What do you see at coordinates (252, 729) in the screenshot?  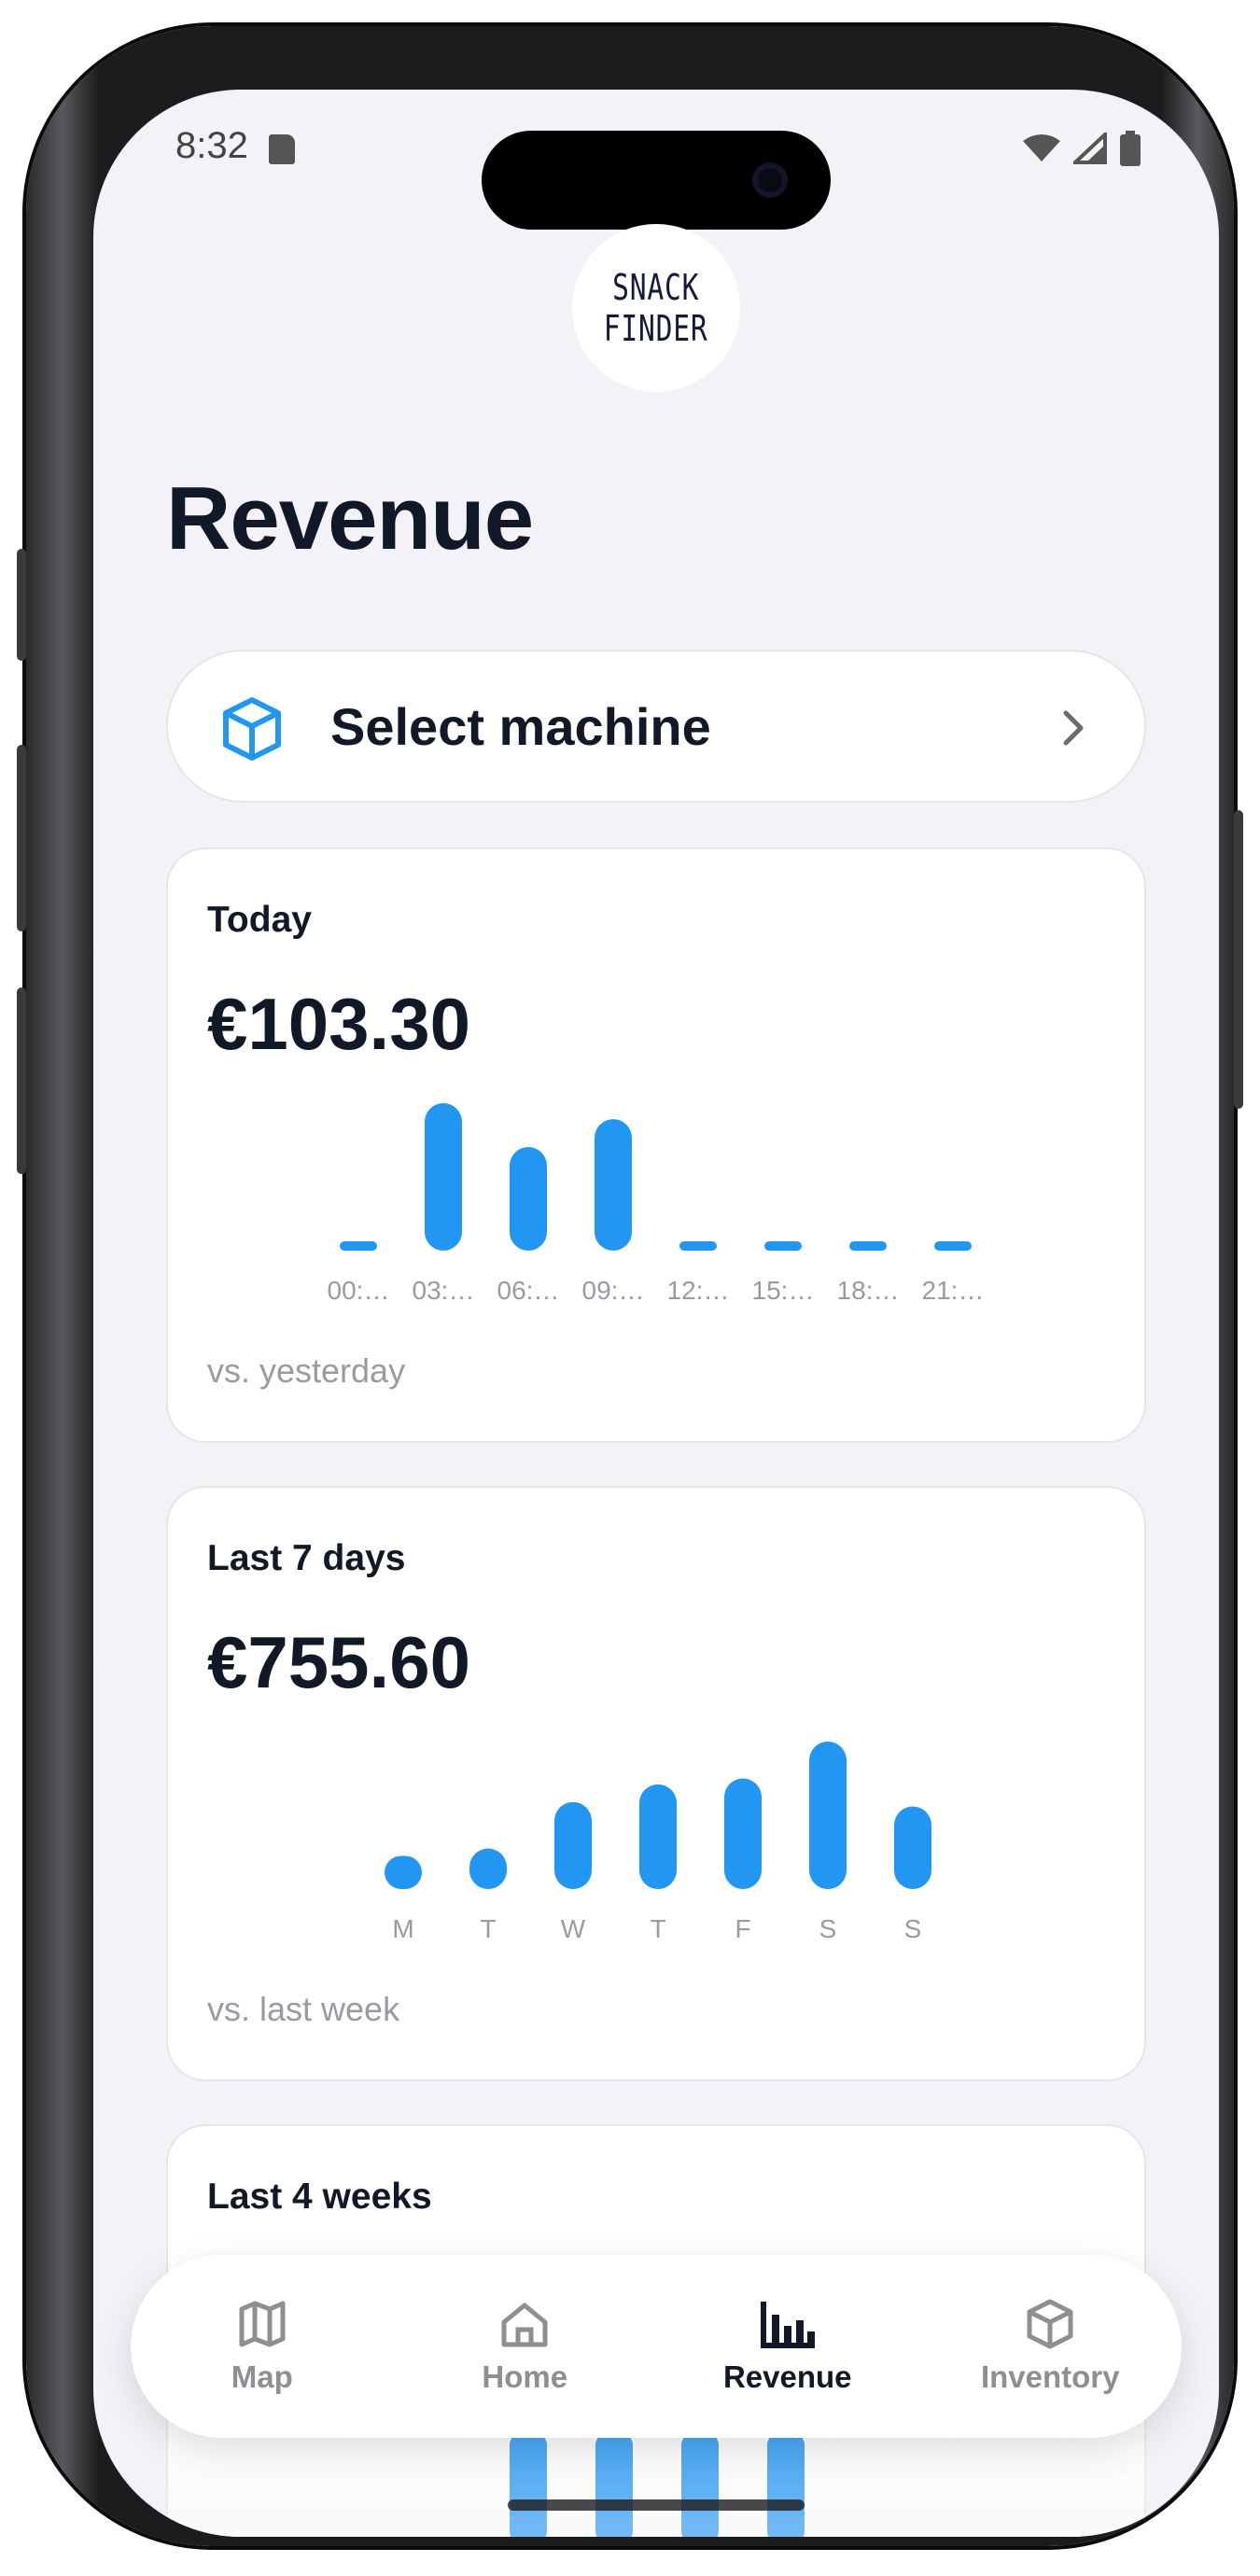 I see `cube-icon` at bounding box center [252, 729].